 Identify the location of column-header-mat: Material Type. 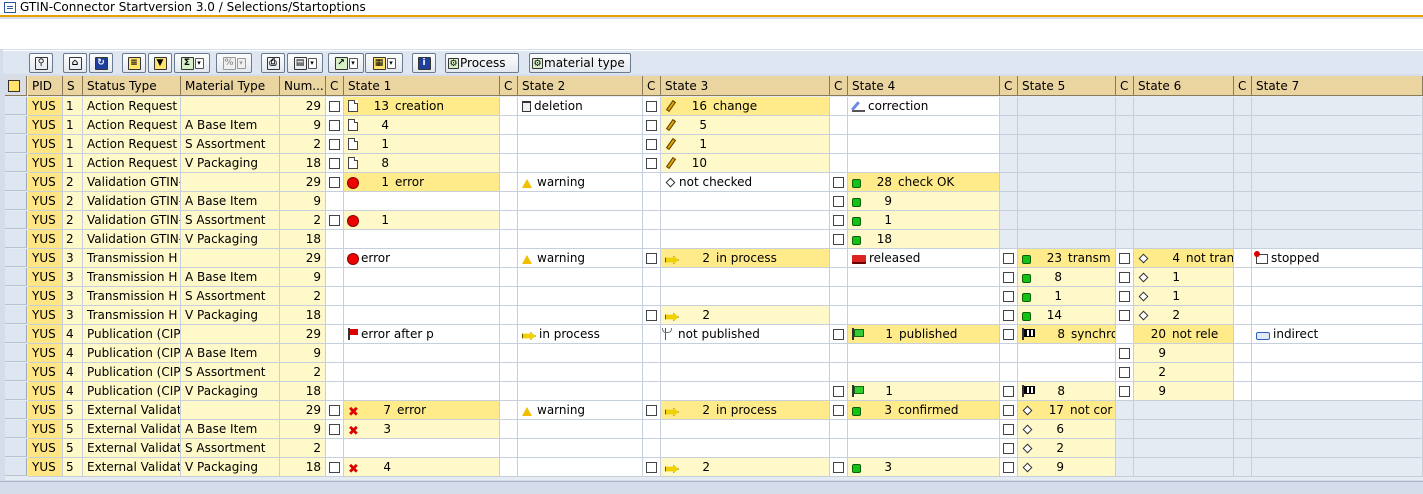
(230, 86).